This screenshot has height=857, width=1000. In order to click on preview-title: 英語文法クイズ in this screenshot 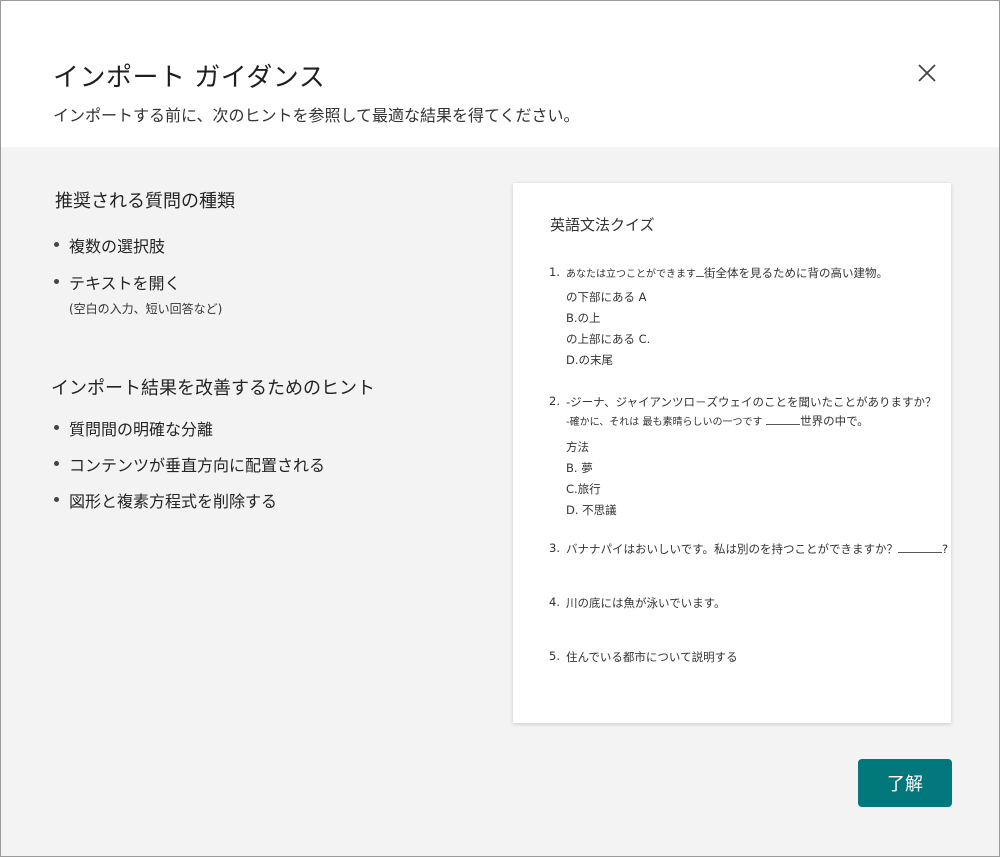, I will do `click(602, 225)`.